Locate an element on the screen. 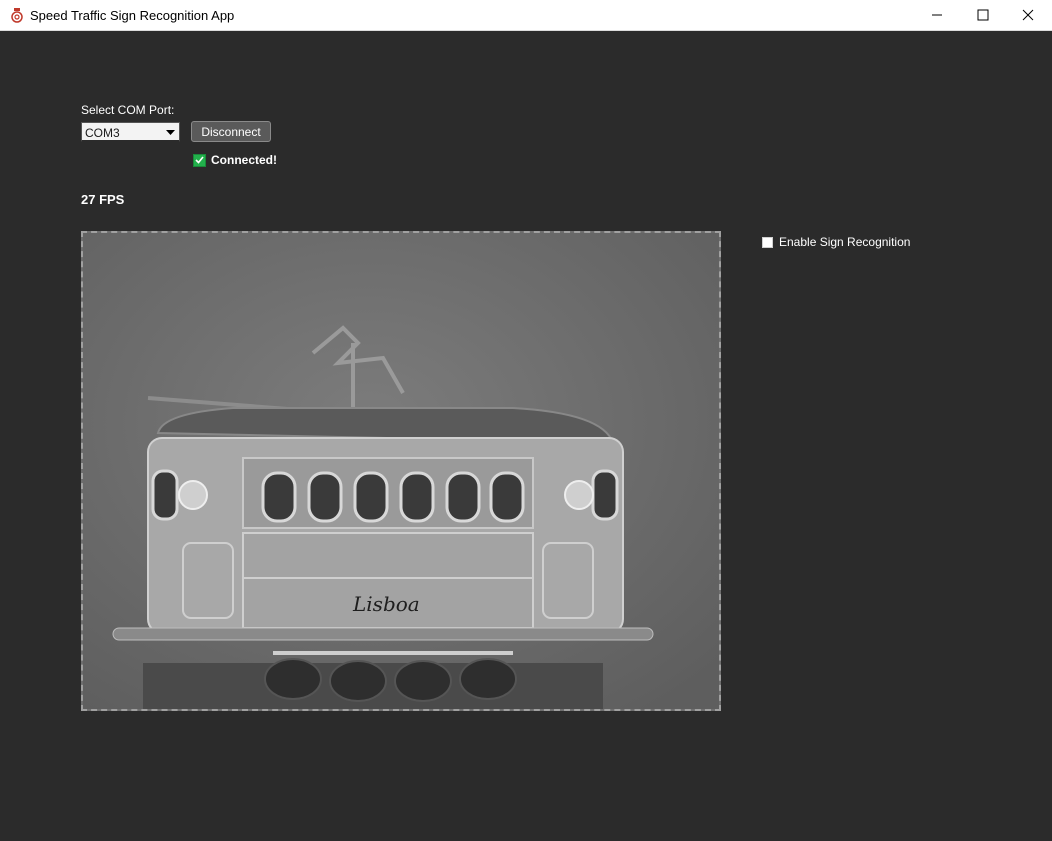  enable-recognition-checkbox: Enable Sign Recognition is located at coordinates (836, 242).